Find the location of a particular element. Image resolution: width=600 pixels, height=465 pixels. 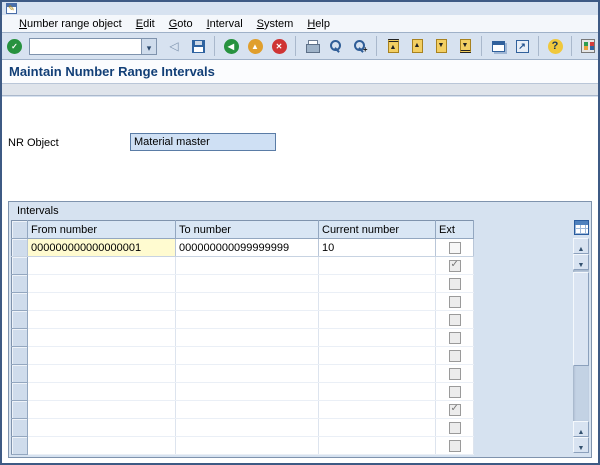

scroll-up-button is located at coordinates (581, 246).